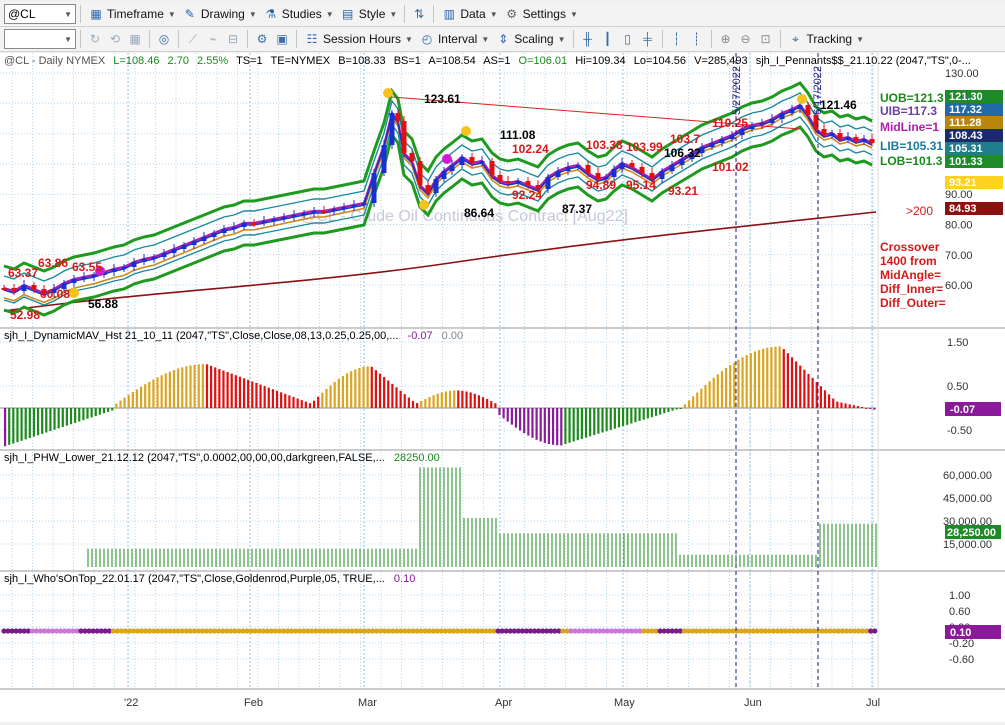 This screenshot has height=725, width=1005. I want to click on interval-button: ◴ Interval ▼, so click(454, 39).